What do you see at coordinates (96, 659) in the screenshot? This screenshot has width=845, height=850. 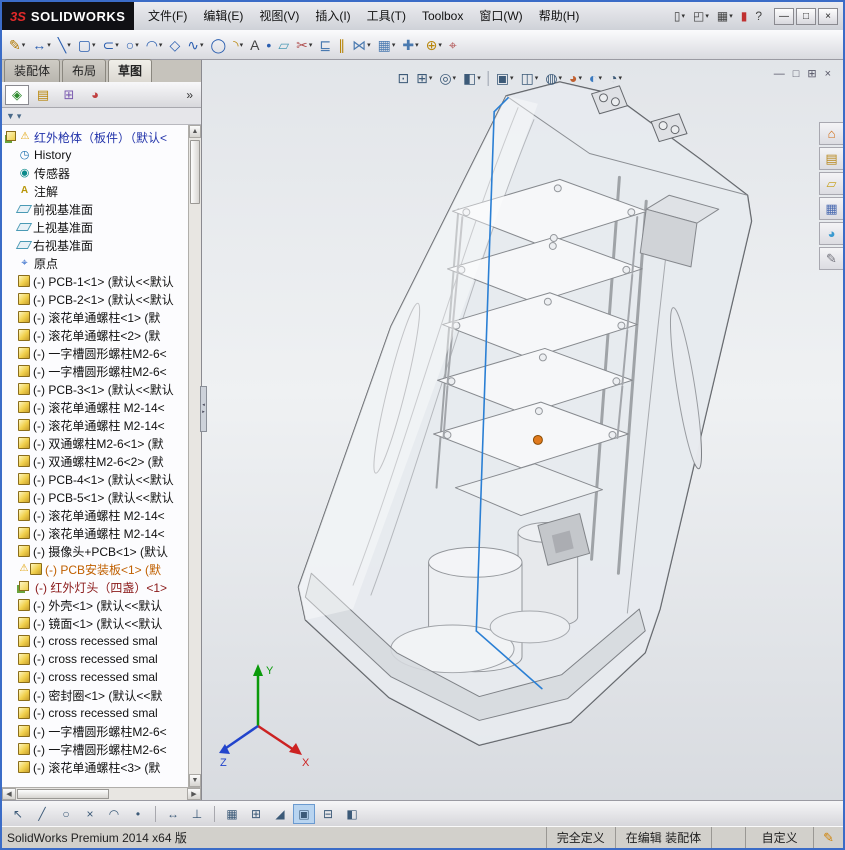 I see `tree-item-28: (-) cross recessed smal` at bounding box center [96, 659].